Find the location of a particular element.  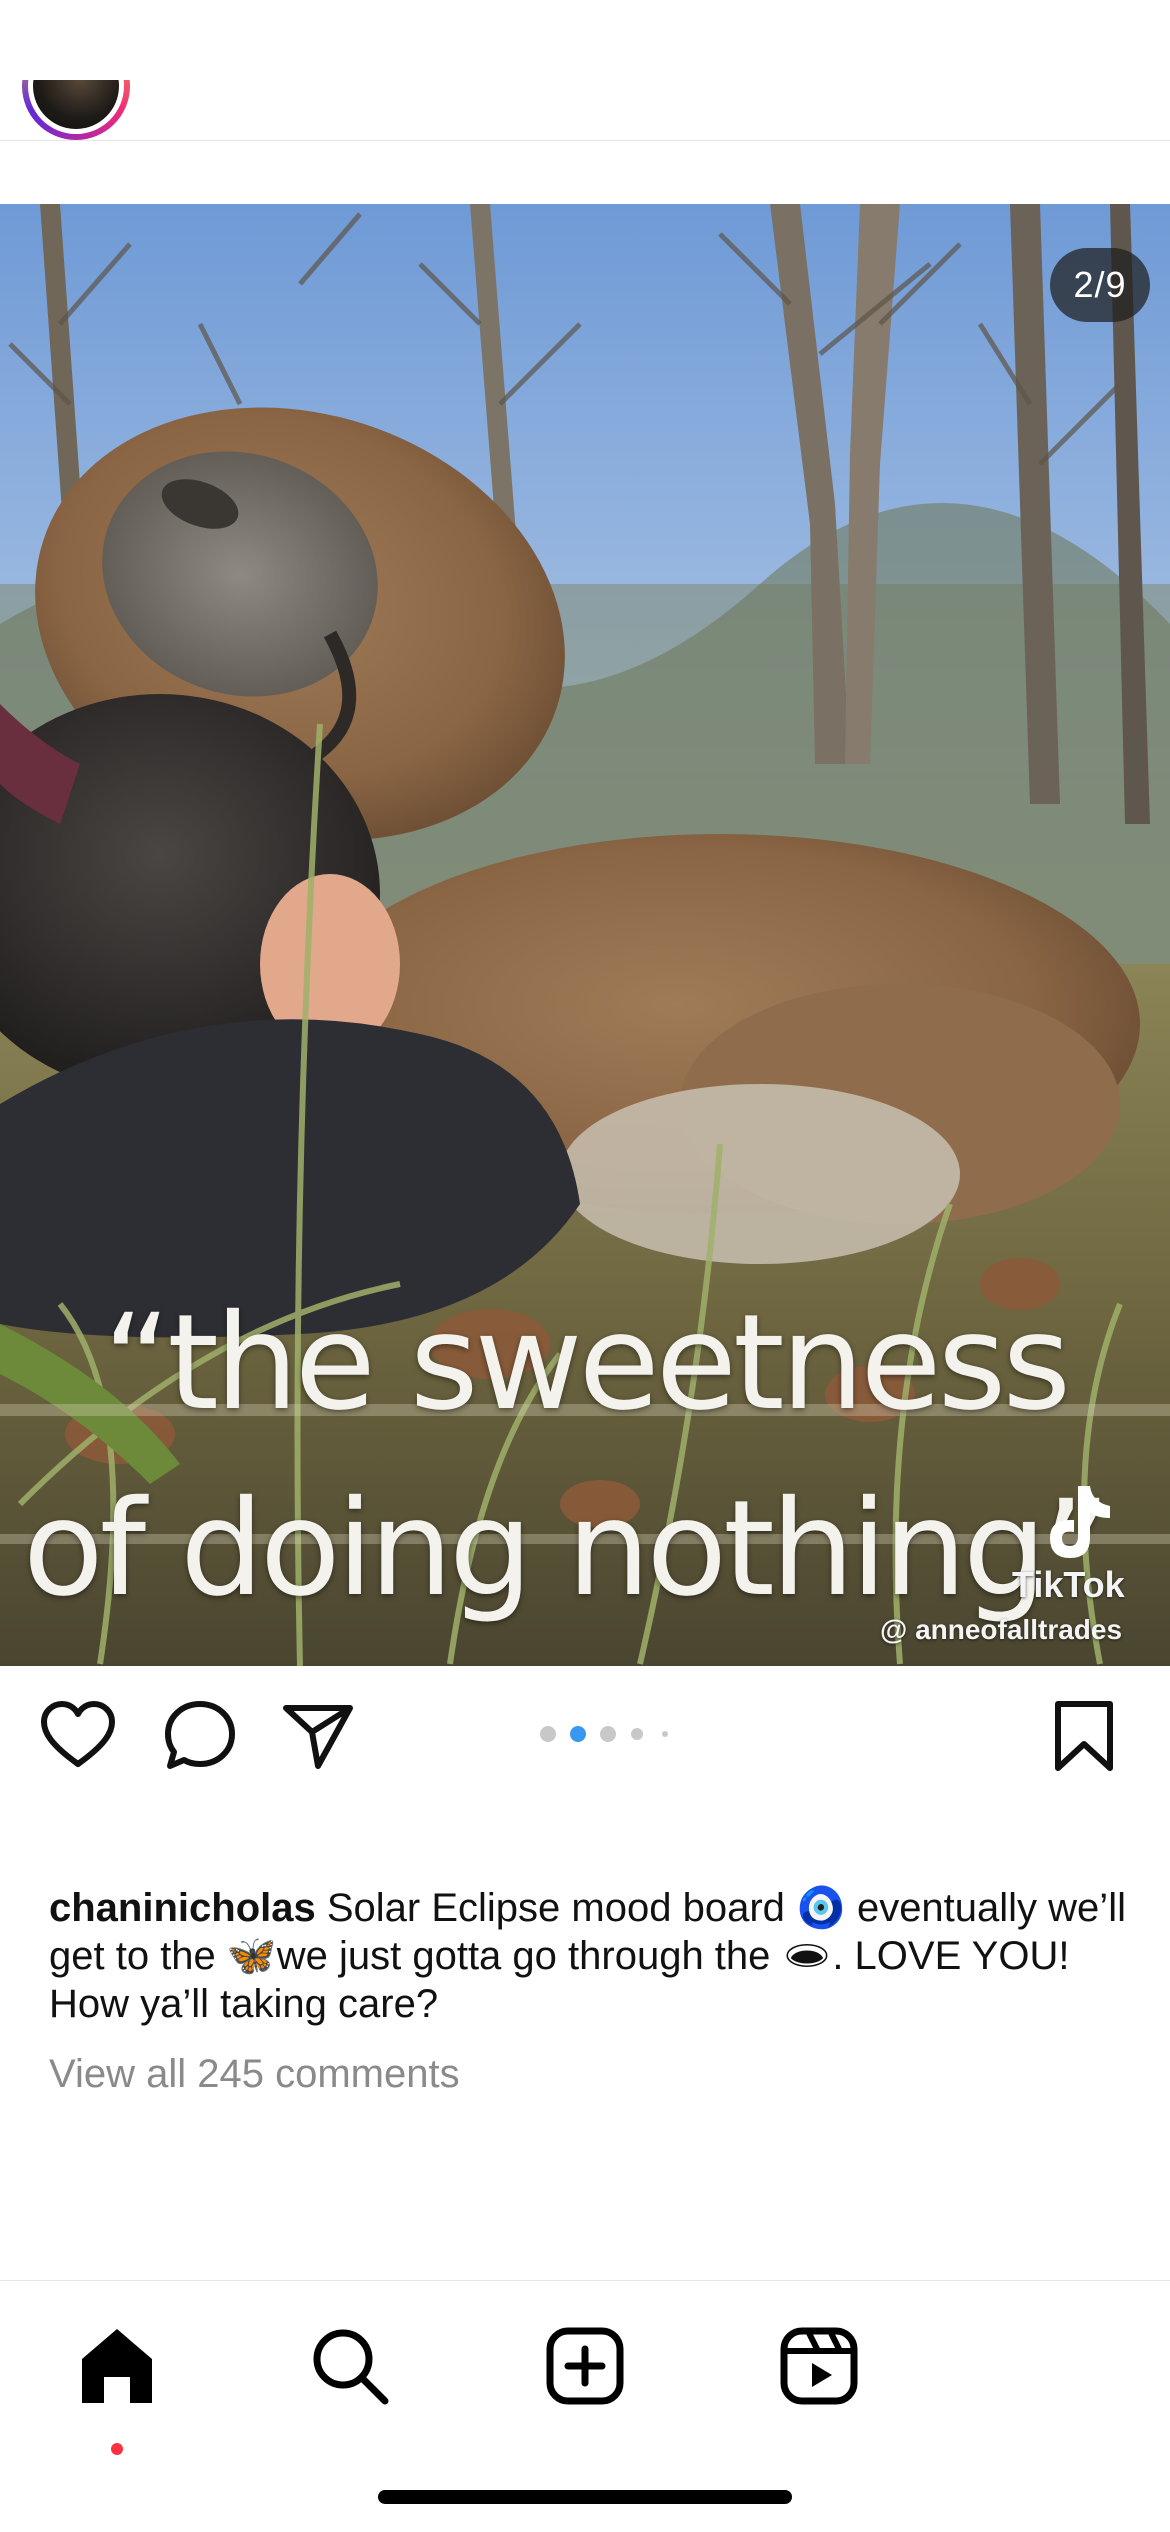

tiktok-watermark-handle: @ anneofalltrades is located at coordinates (1001, 1629).